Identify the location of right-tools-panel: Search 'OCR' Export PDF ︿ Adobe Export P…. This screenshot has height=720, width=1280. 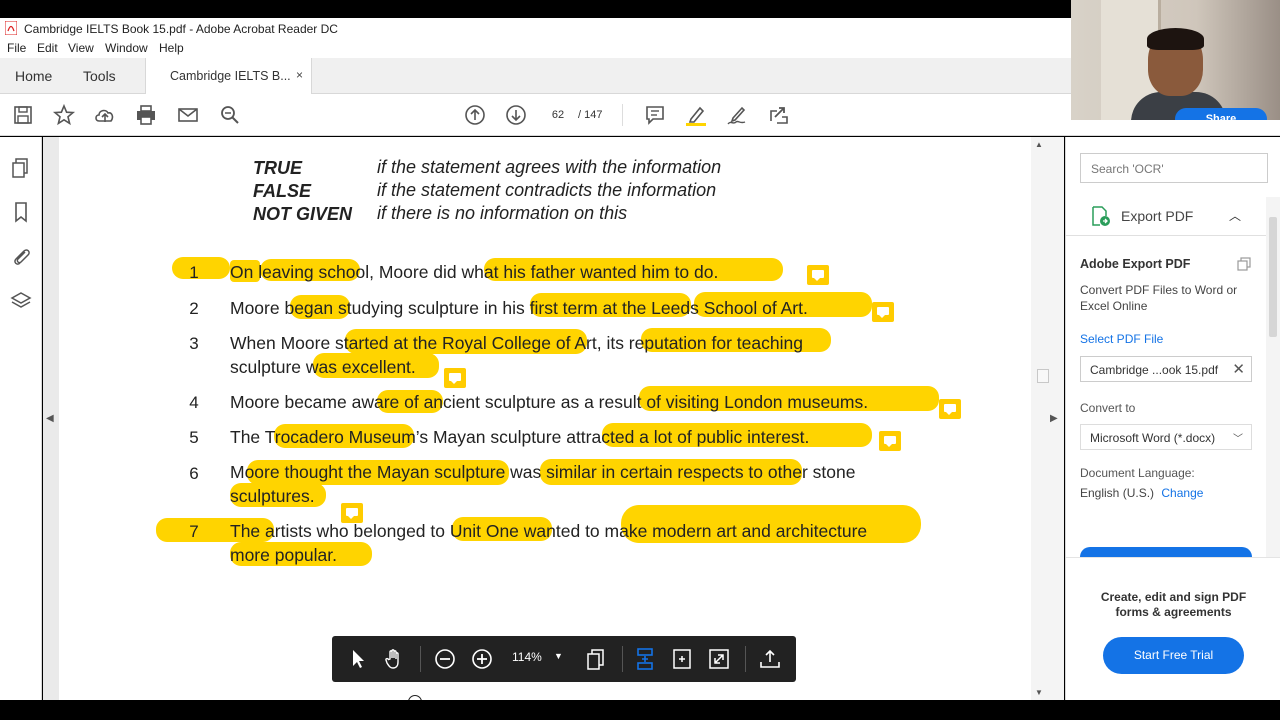
(1172, 418).